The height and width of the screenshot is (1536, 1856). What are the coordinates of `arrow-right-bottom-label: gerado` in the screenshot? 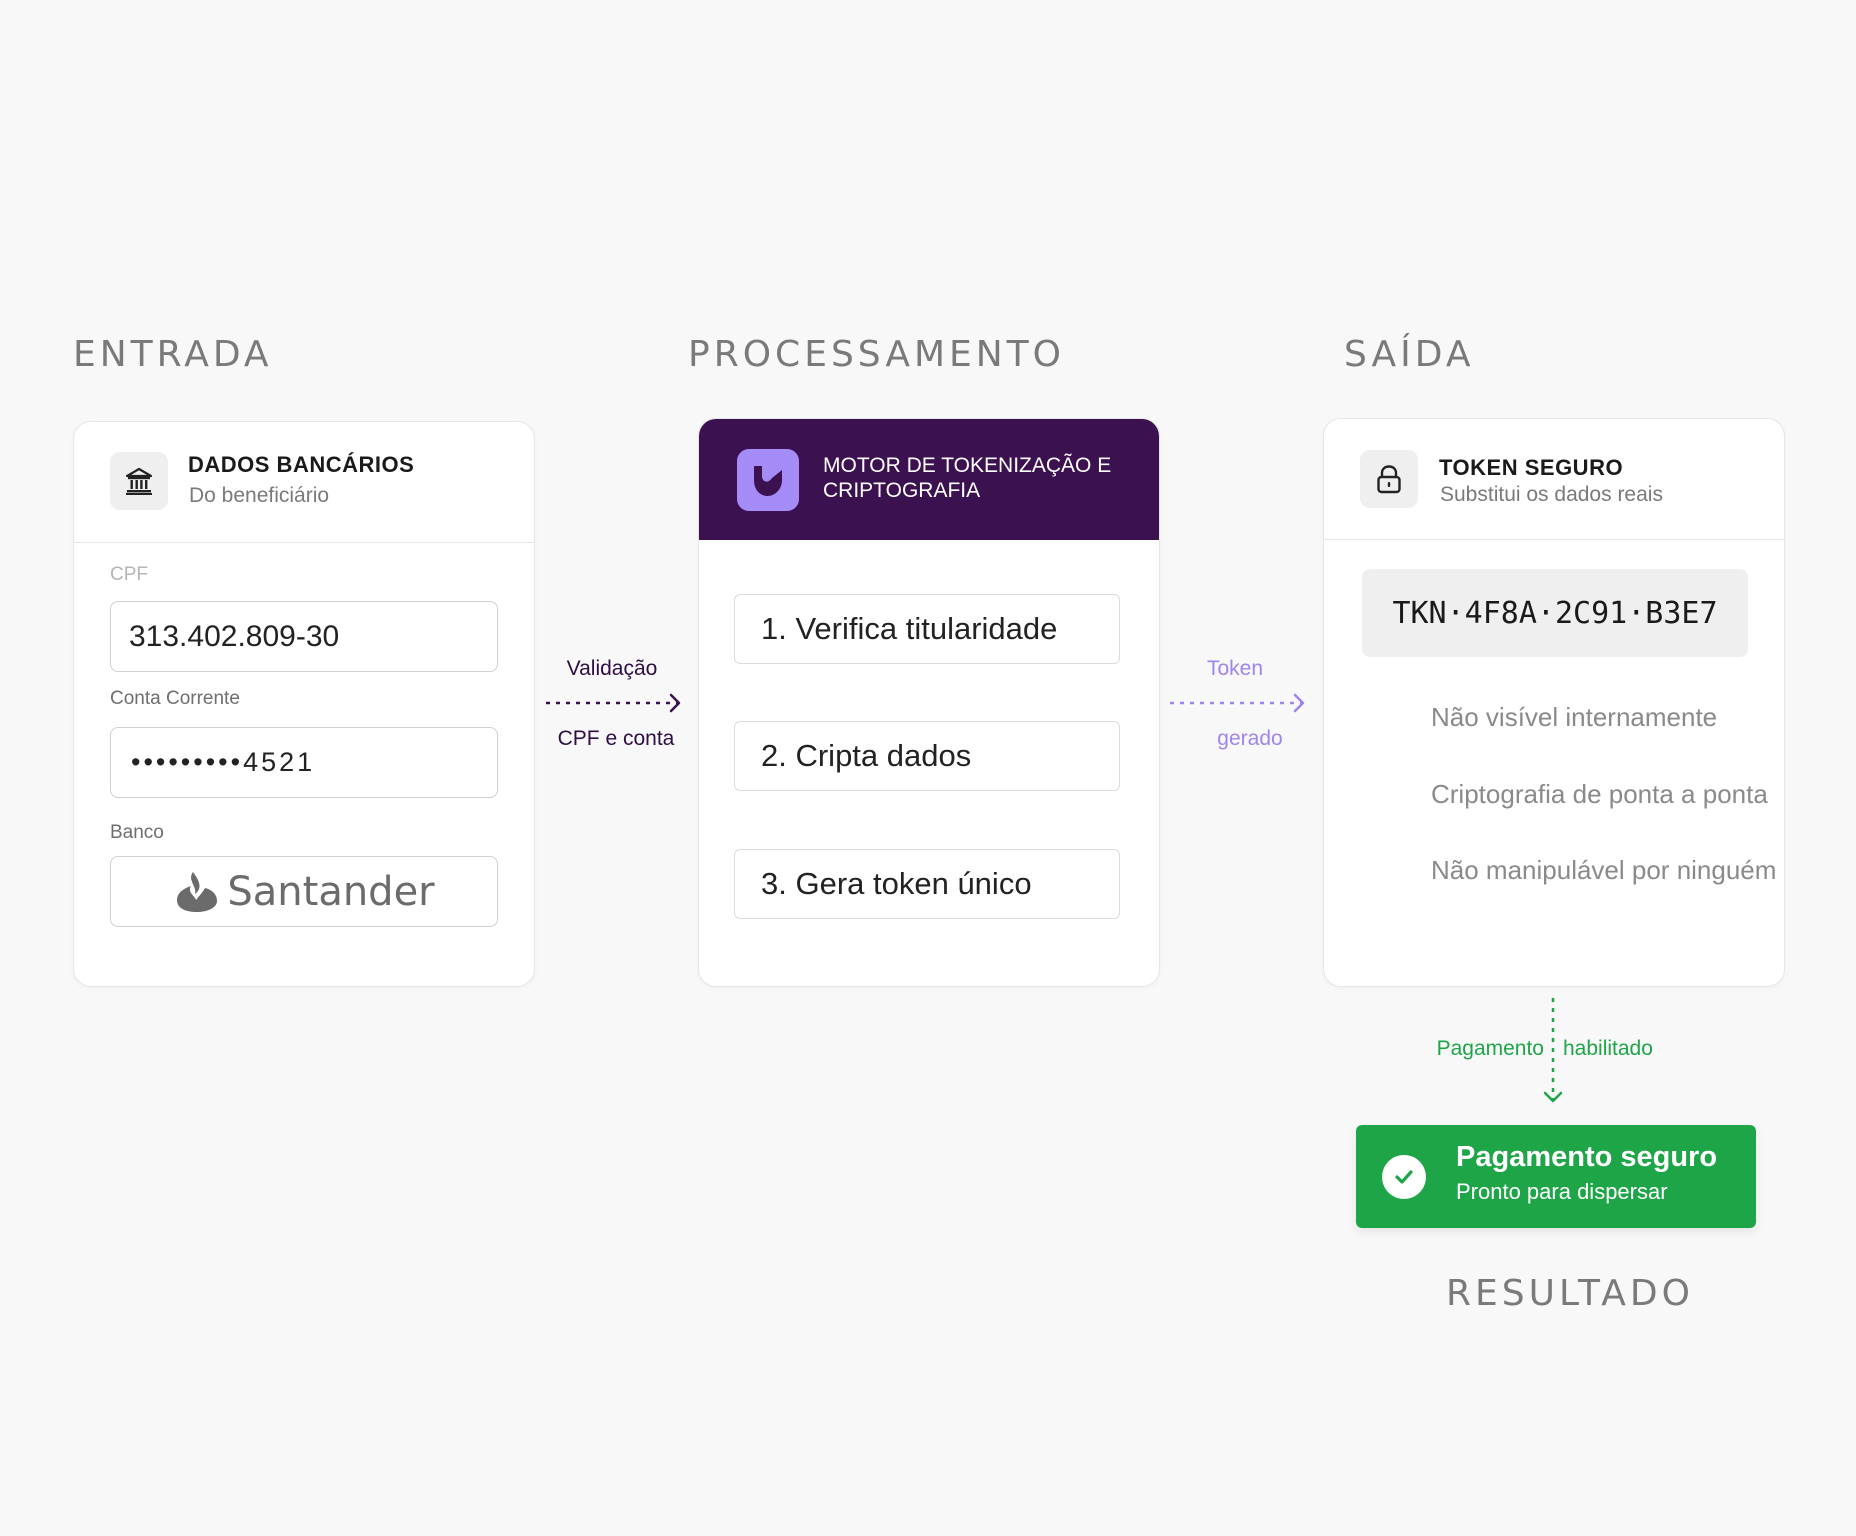 It's located at (1250, 738).